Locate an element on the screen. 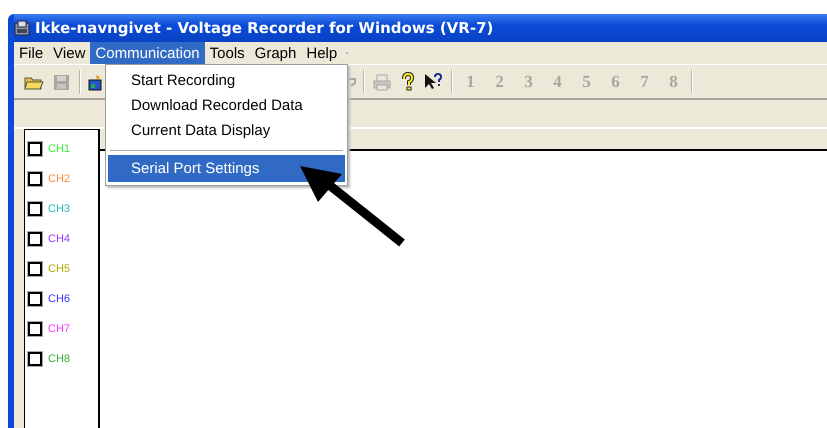 This screenshot has height=428, width=827. channel-label: CH3 is located at coordinates (59, 208).